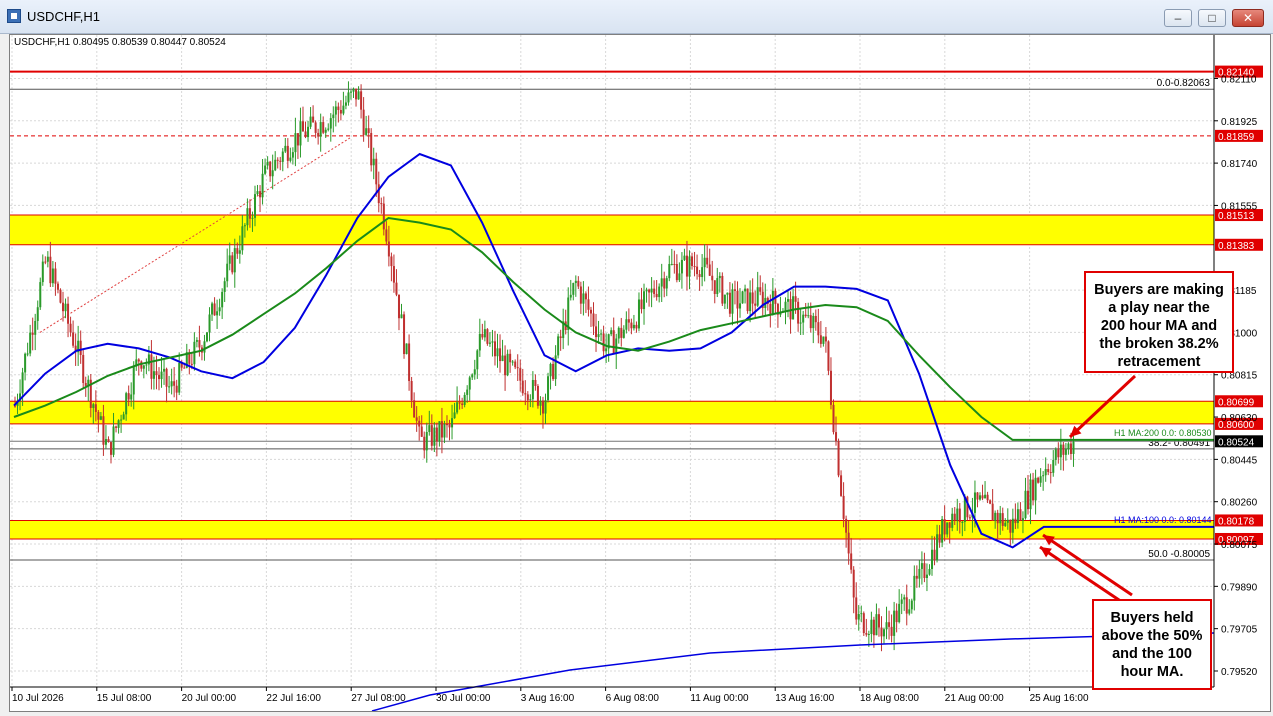 The height and width of the screenshot is (716, 1273). I want to click on annotation-top-line: Buyers are making, so click(1159, 290).